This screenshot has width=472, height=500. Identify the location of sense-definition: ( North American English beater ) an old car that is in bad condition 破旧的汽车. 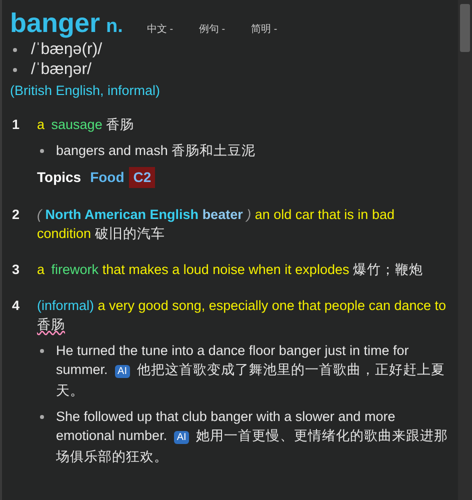
(216, 224).